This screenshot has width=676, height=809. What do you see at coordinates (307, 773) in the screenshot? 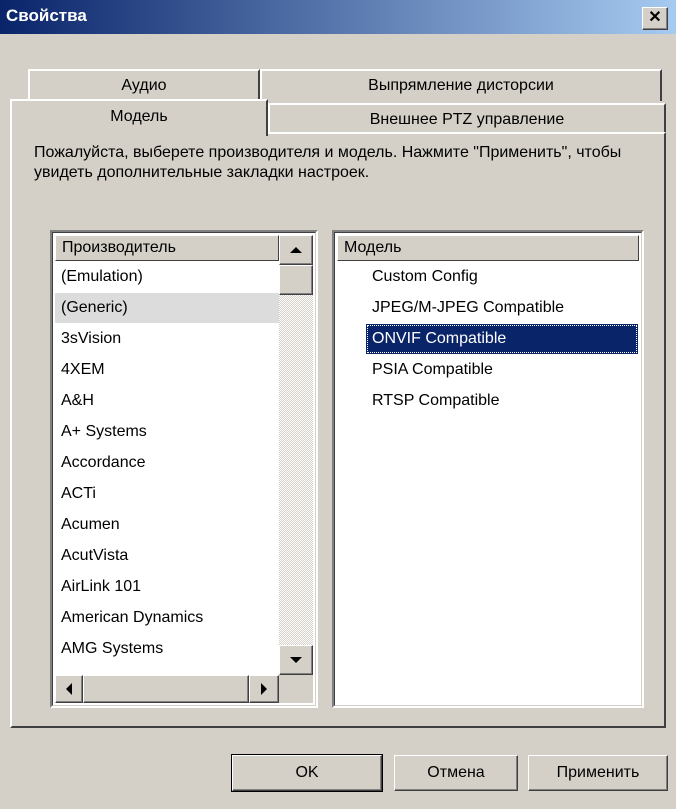
I see `ok-button: OK` at bounding box center [307, 773].